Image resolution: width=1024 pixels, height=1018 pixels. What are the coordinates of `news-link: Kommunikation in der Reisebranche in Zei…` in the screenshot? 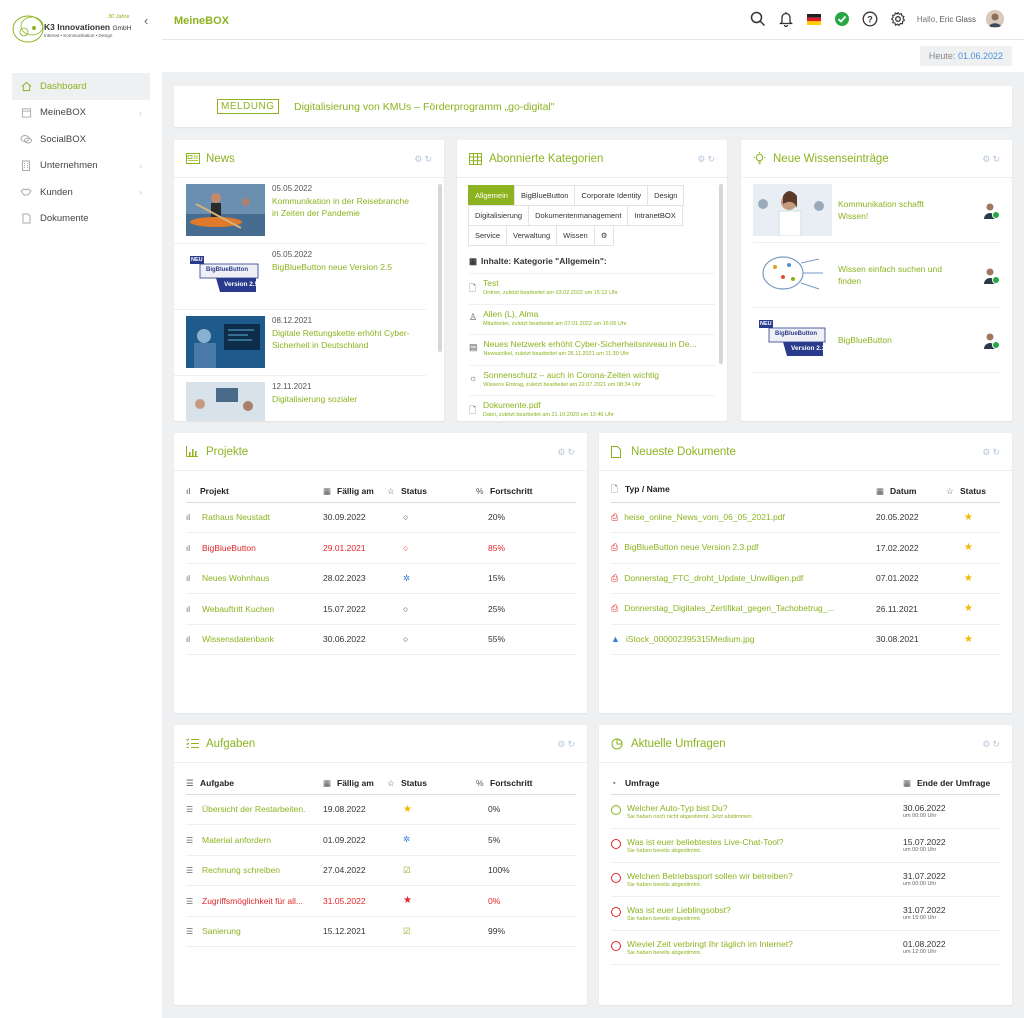 It's located at (343, 207).